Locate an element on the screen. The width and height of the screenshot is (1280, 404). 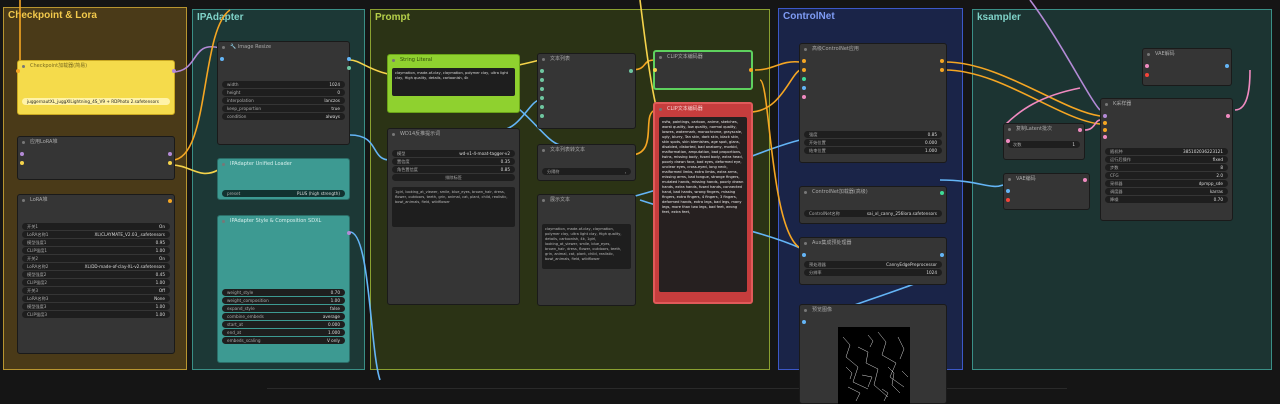
widget-row: 开关2 On is located at coordinates (96, 258).